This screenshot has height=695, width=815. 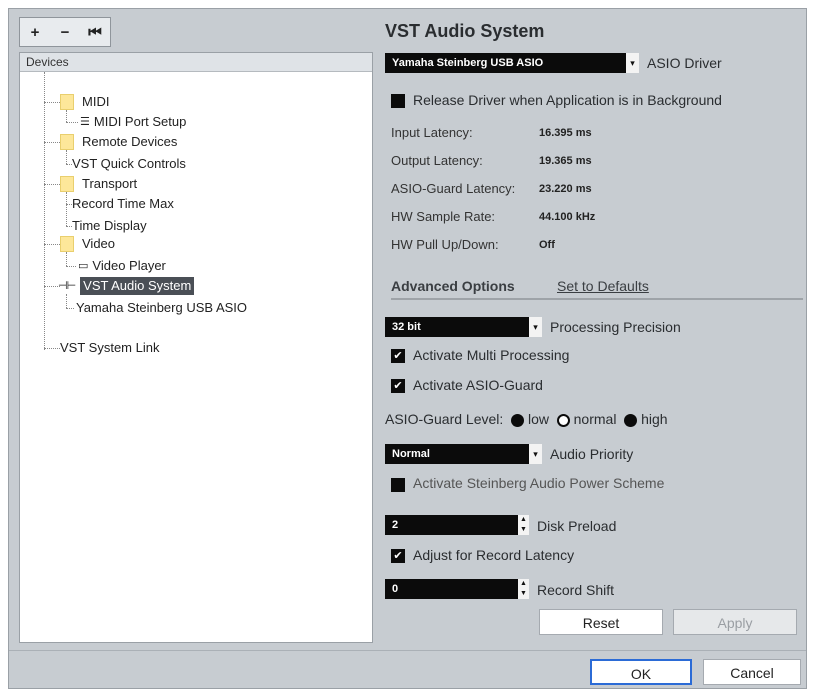 What do you see at coordinates (494, 555) in the screenshot?
I see `adjust-latency-label: Adjust for Record Latency` at bounding box center [494, 555].